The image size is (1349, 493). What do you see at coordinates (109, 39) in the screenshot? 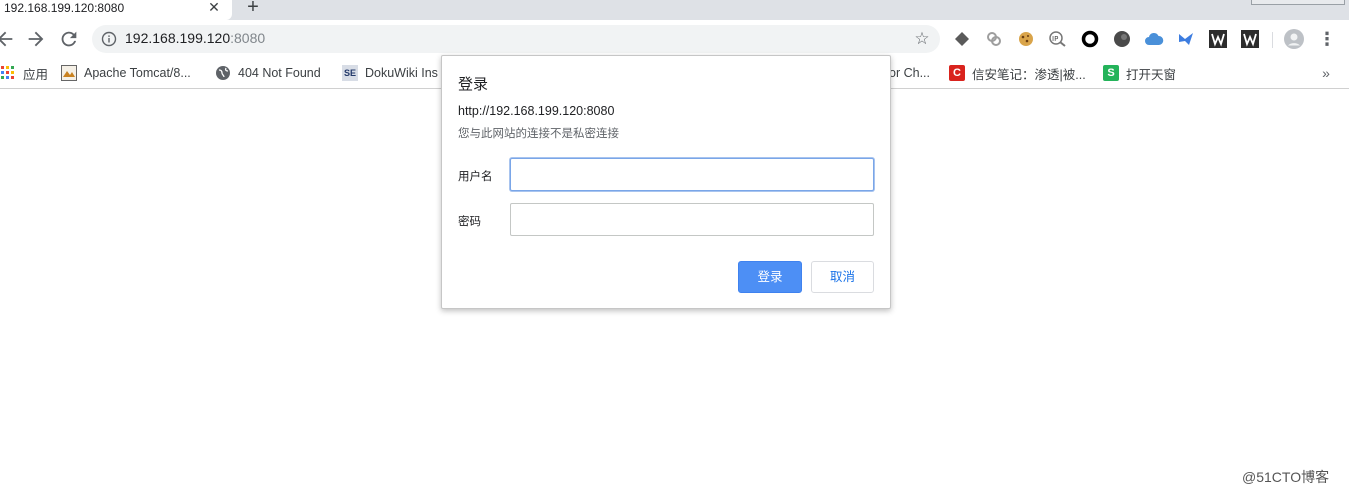
I see `site-info-icon` at bounding box center [109, 39].